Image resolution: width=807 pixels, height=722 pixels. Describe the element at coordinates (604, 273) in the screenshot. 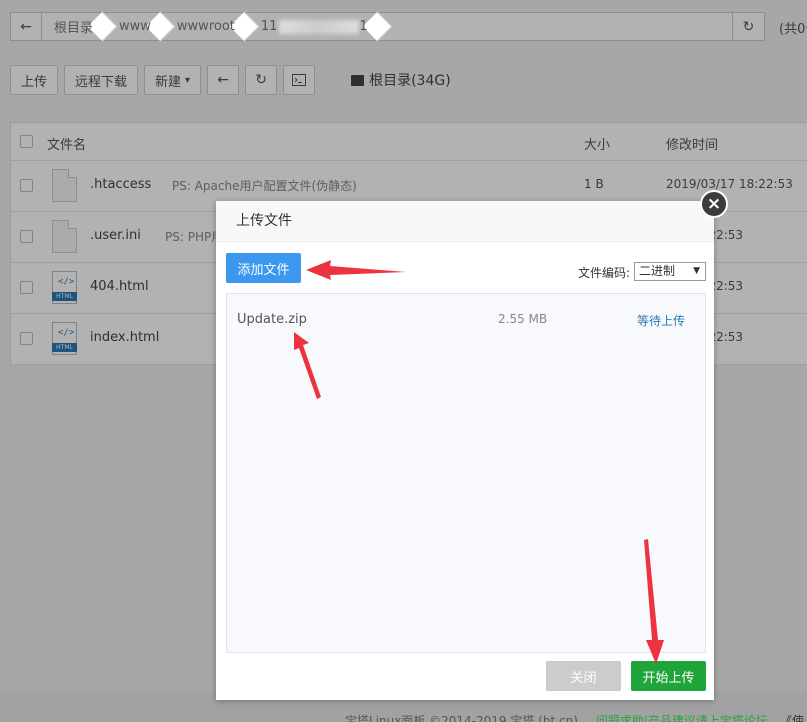

I see `encoding-label: 文件编码:` at that location.